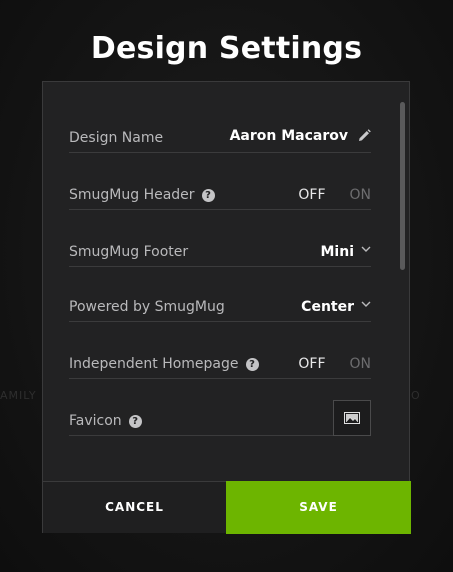 Image resolution: width=453 pixels, height=572 pixels. What do you see at coordinates (416, 395) in the screenshot?
I see `background-text-right: O` at bounding box center [416, 395].